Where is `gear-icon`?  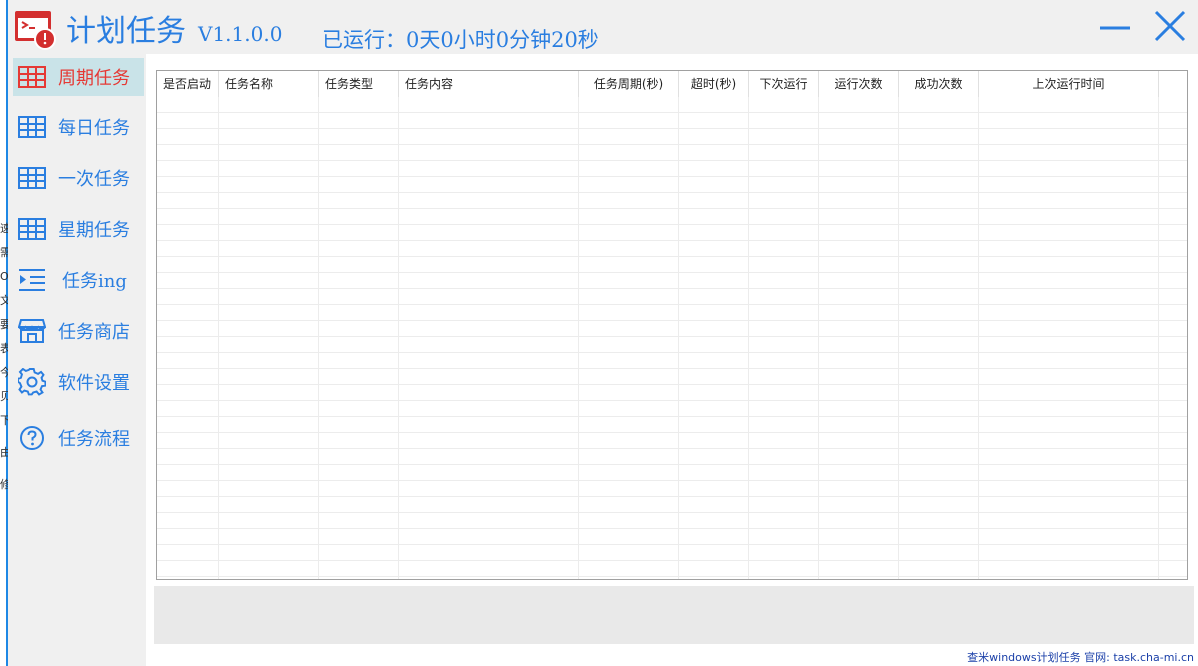 gear-icon is located at coordinates (32, 382).